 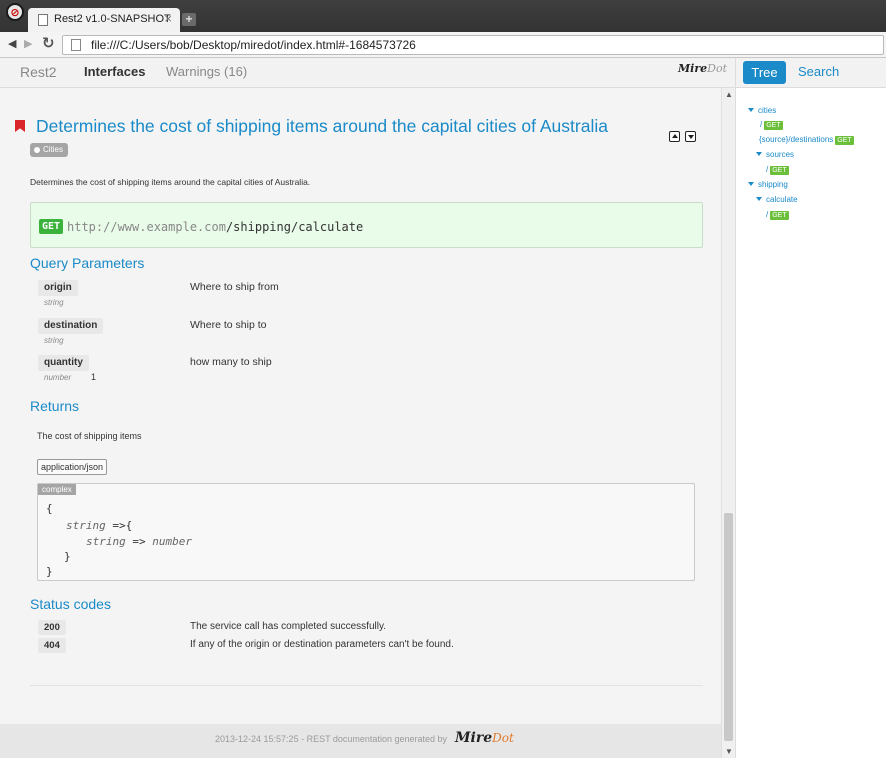 I want to click on code-line: string => number, so click(x=139, y=541).